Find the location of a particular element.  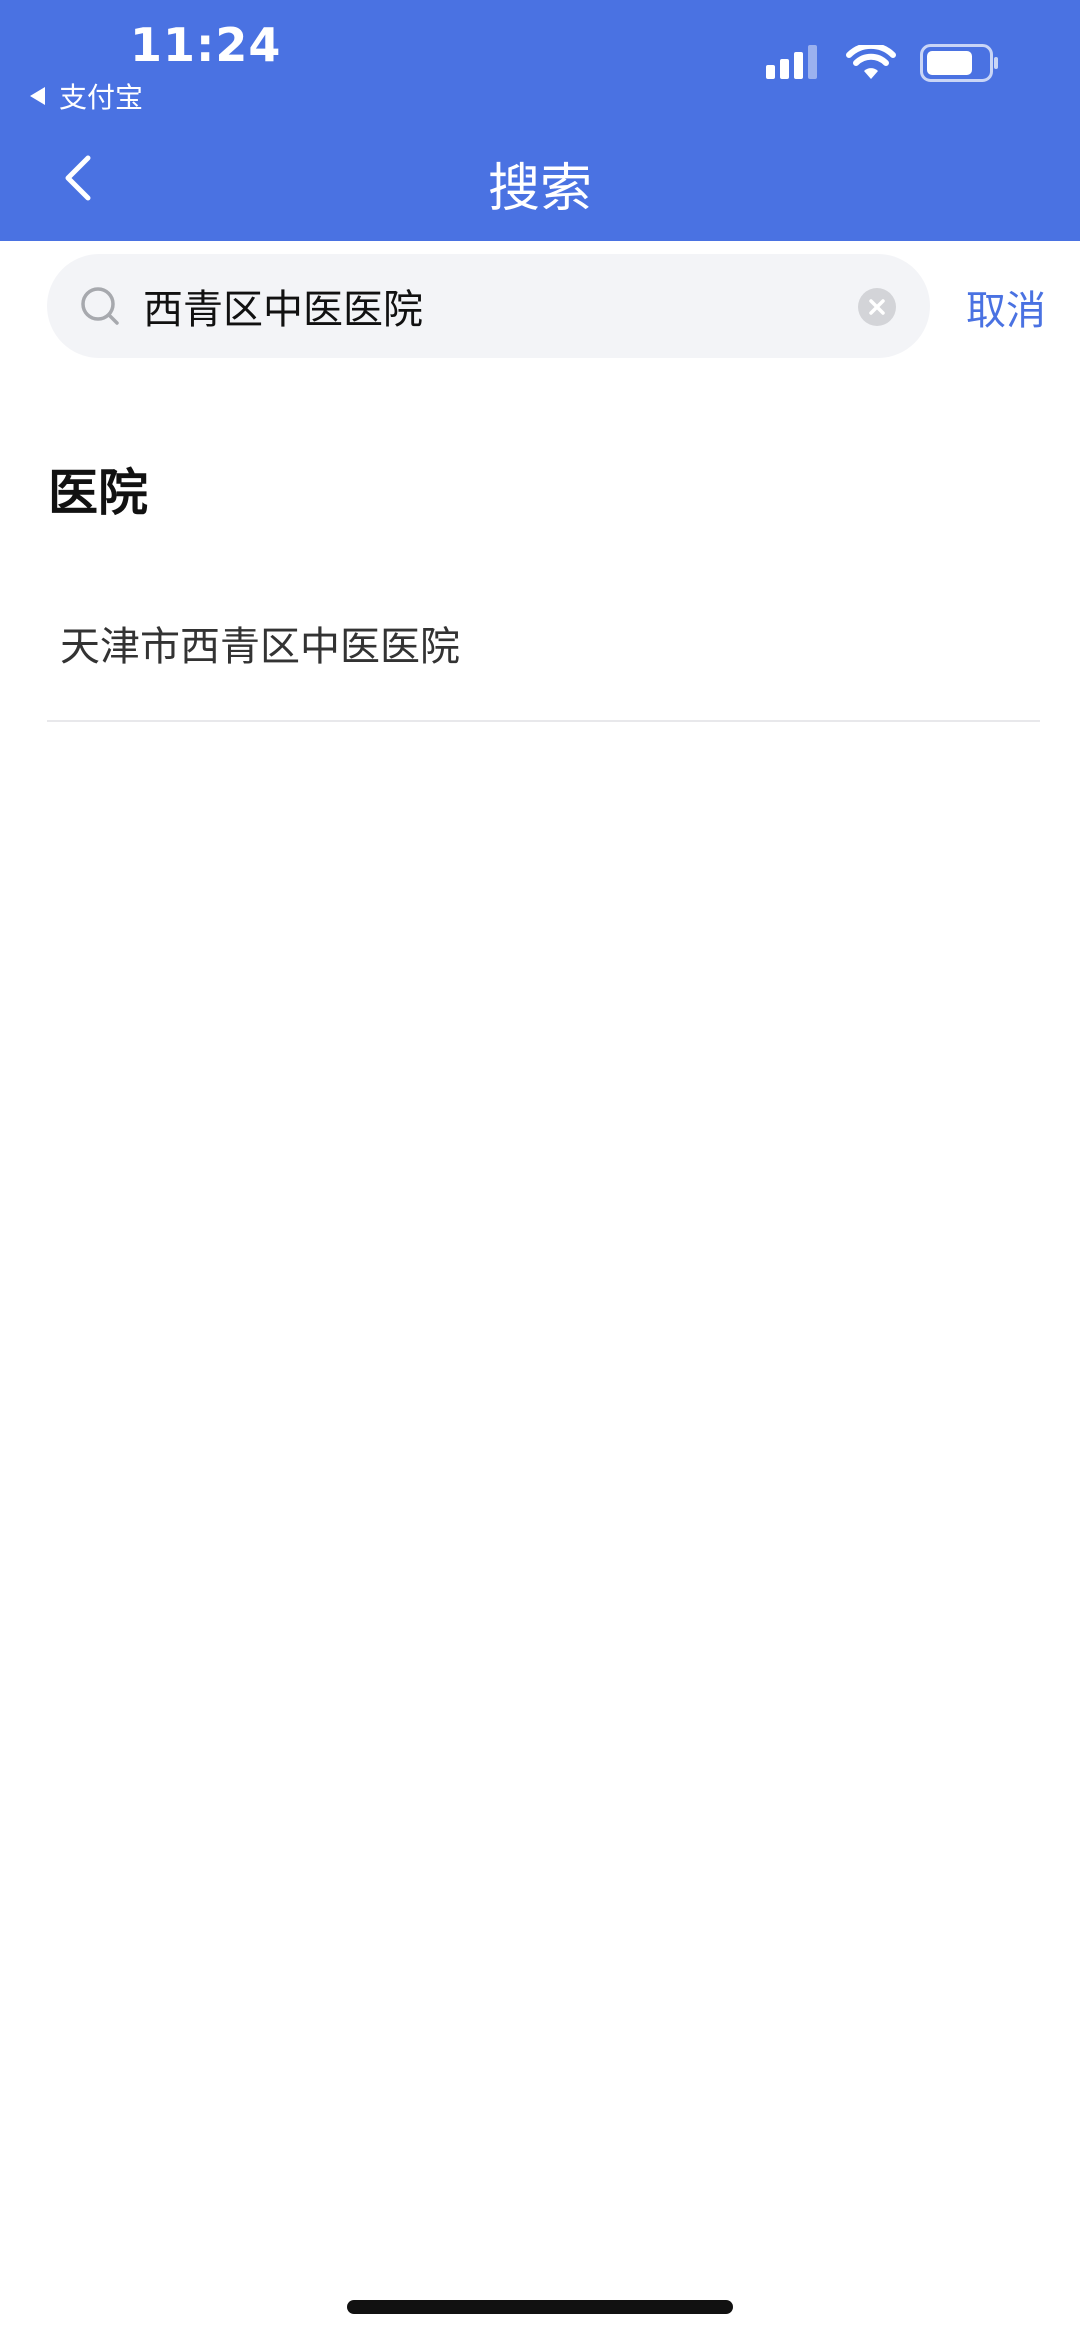

back-to-app-link: 支付宝 is located at coordinates (86, 96).